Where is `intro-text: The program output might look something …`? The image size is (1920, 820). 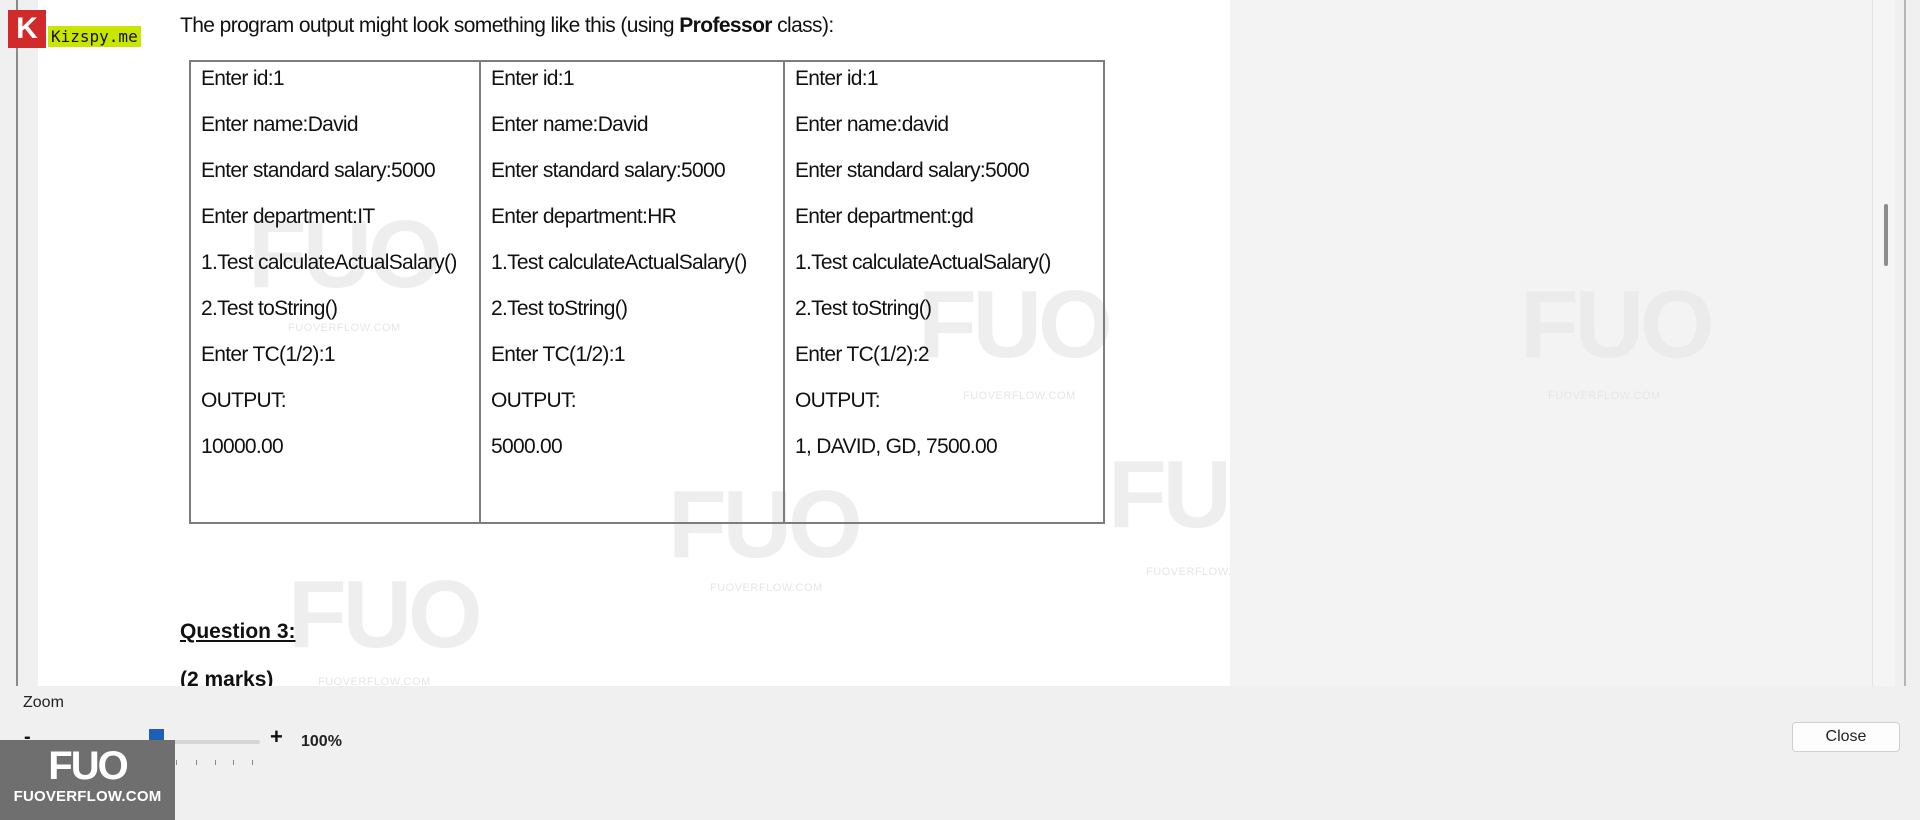
intro-text: The program output might look something … is located at coordinates (507, 26).